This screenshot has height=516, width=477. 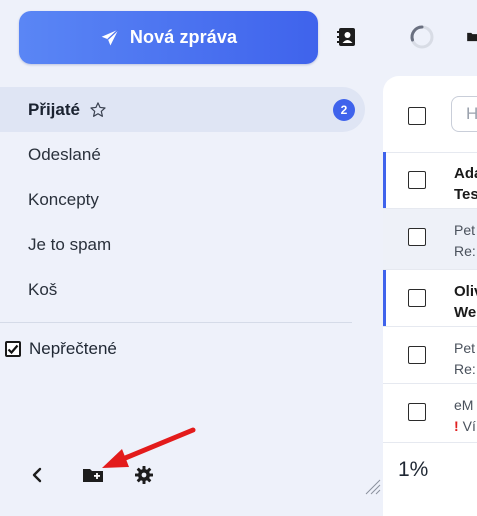 I want to click on folder-icon, so click(x=471, y=37).